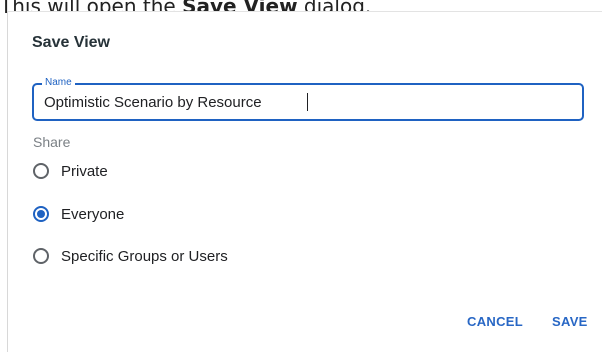 The height and width of the screenshot is (352, 602). I want to click on name-field: Name, so click(308, 99).